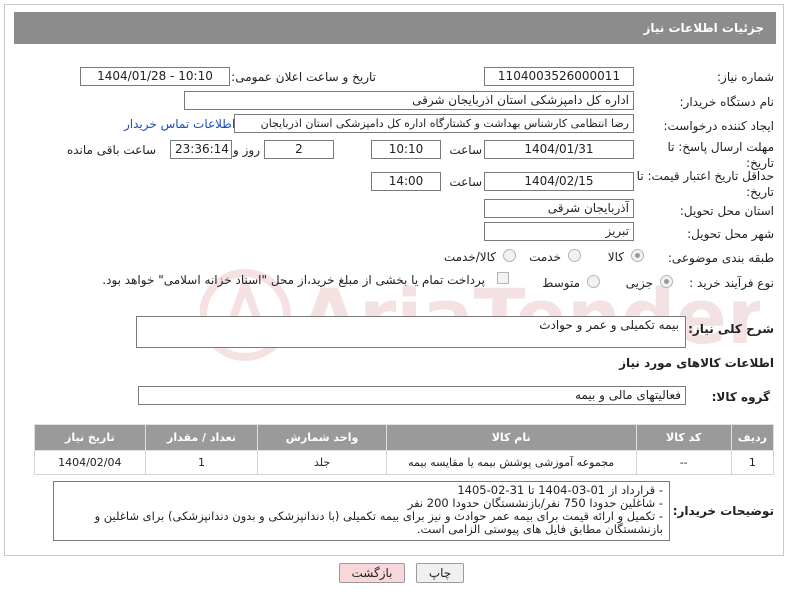  What do you see at coordinates (559, 231) in the screenshot?
I see `city-field: تبریز` at bounding box center [559, 231].